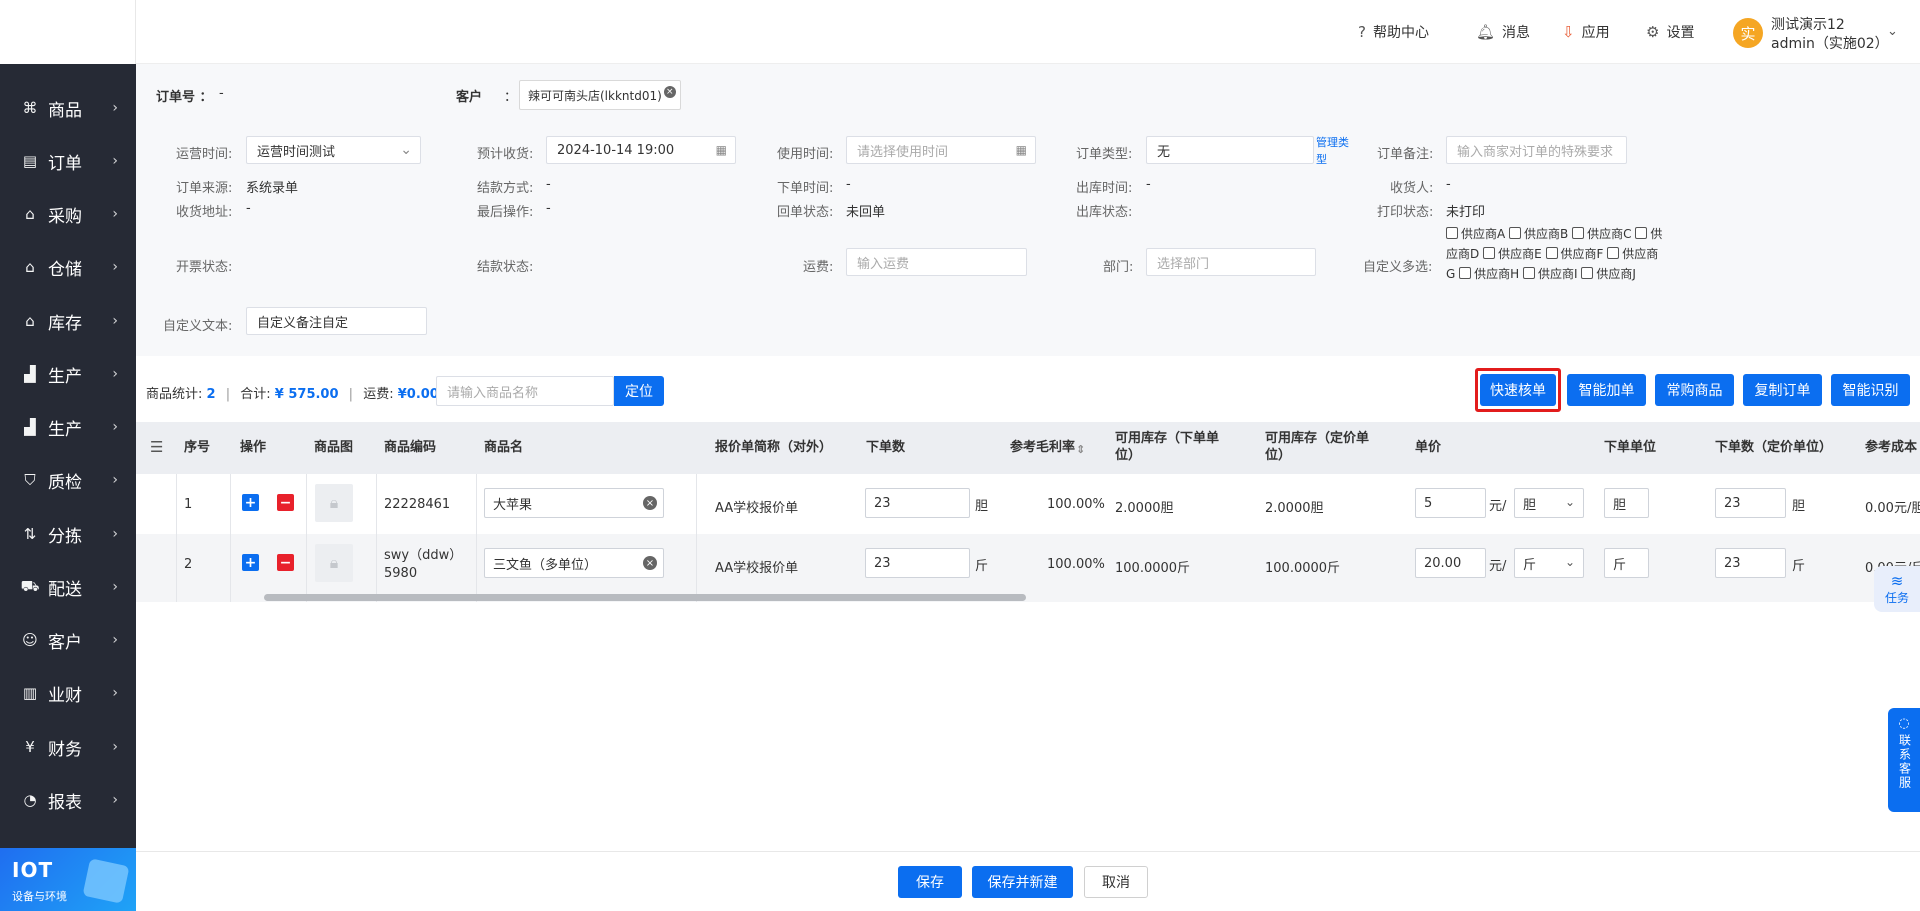 This screenshot has width=1920, height=911. What do you see at coordinates (1670, 32) in the screenshot?
I see `settings-link: ⚙ 设置` at bounding box center [1670, 32].